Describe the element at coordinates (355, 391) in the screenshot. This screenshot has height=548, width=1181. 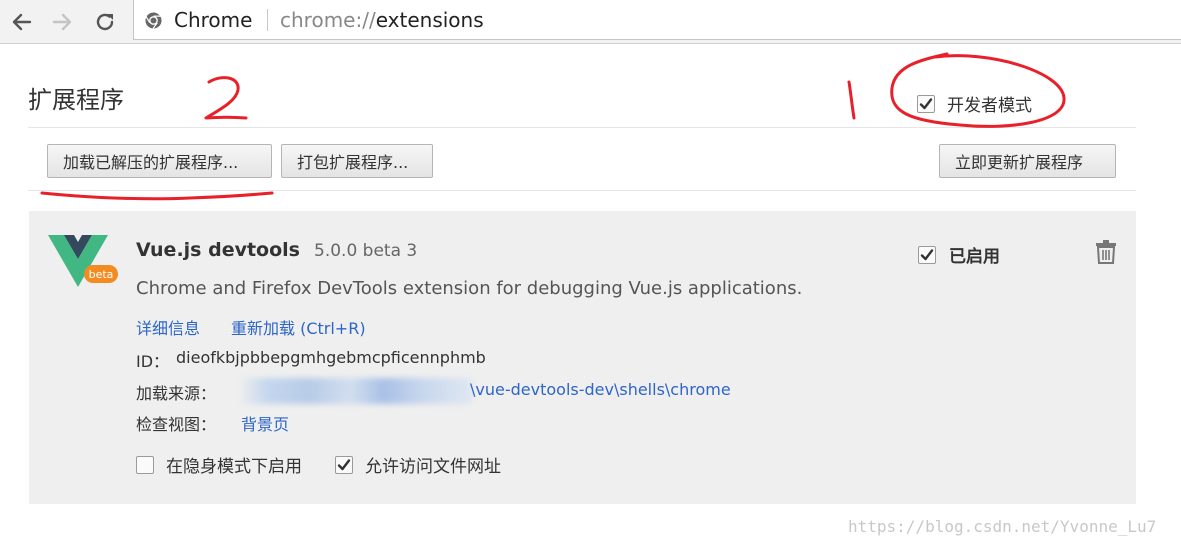
I see `redacted-path-blur` at that location.